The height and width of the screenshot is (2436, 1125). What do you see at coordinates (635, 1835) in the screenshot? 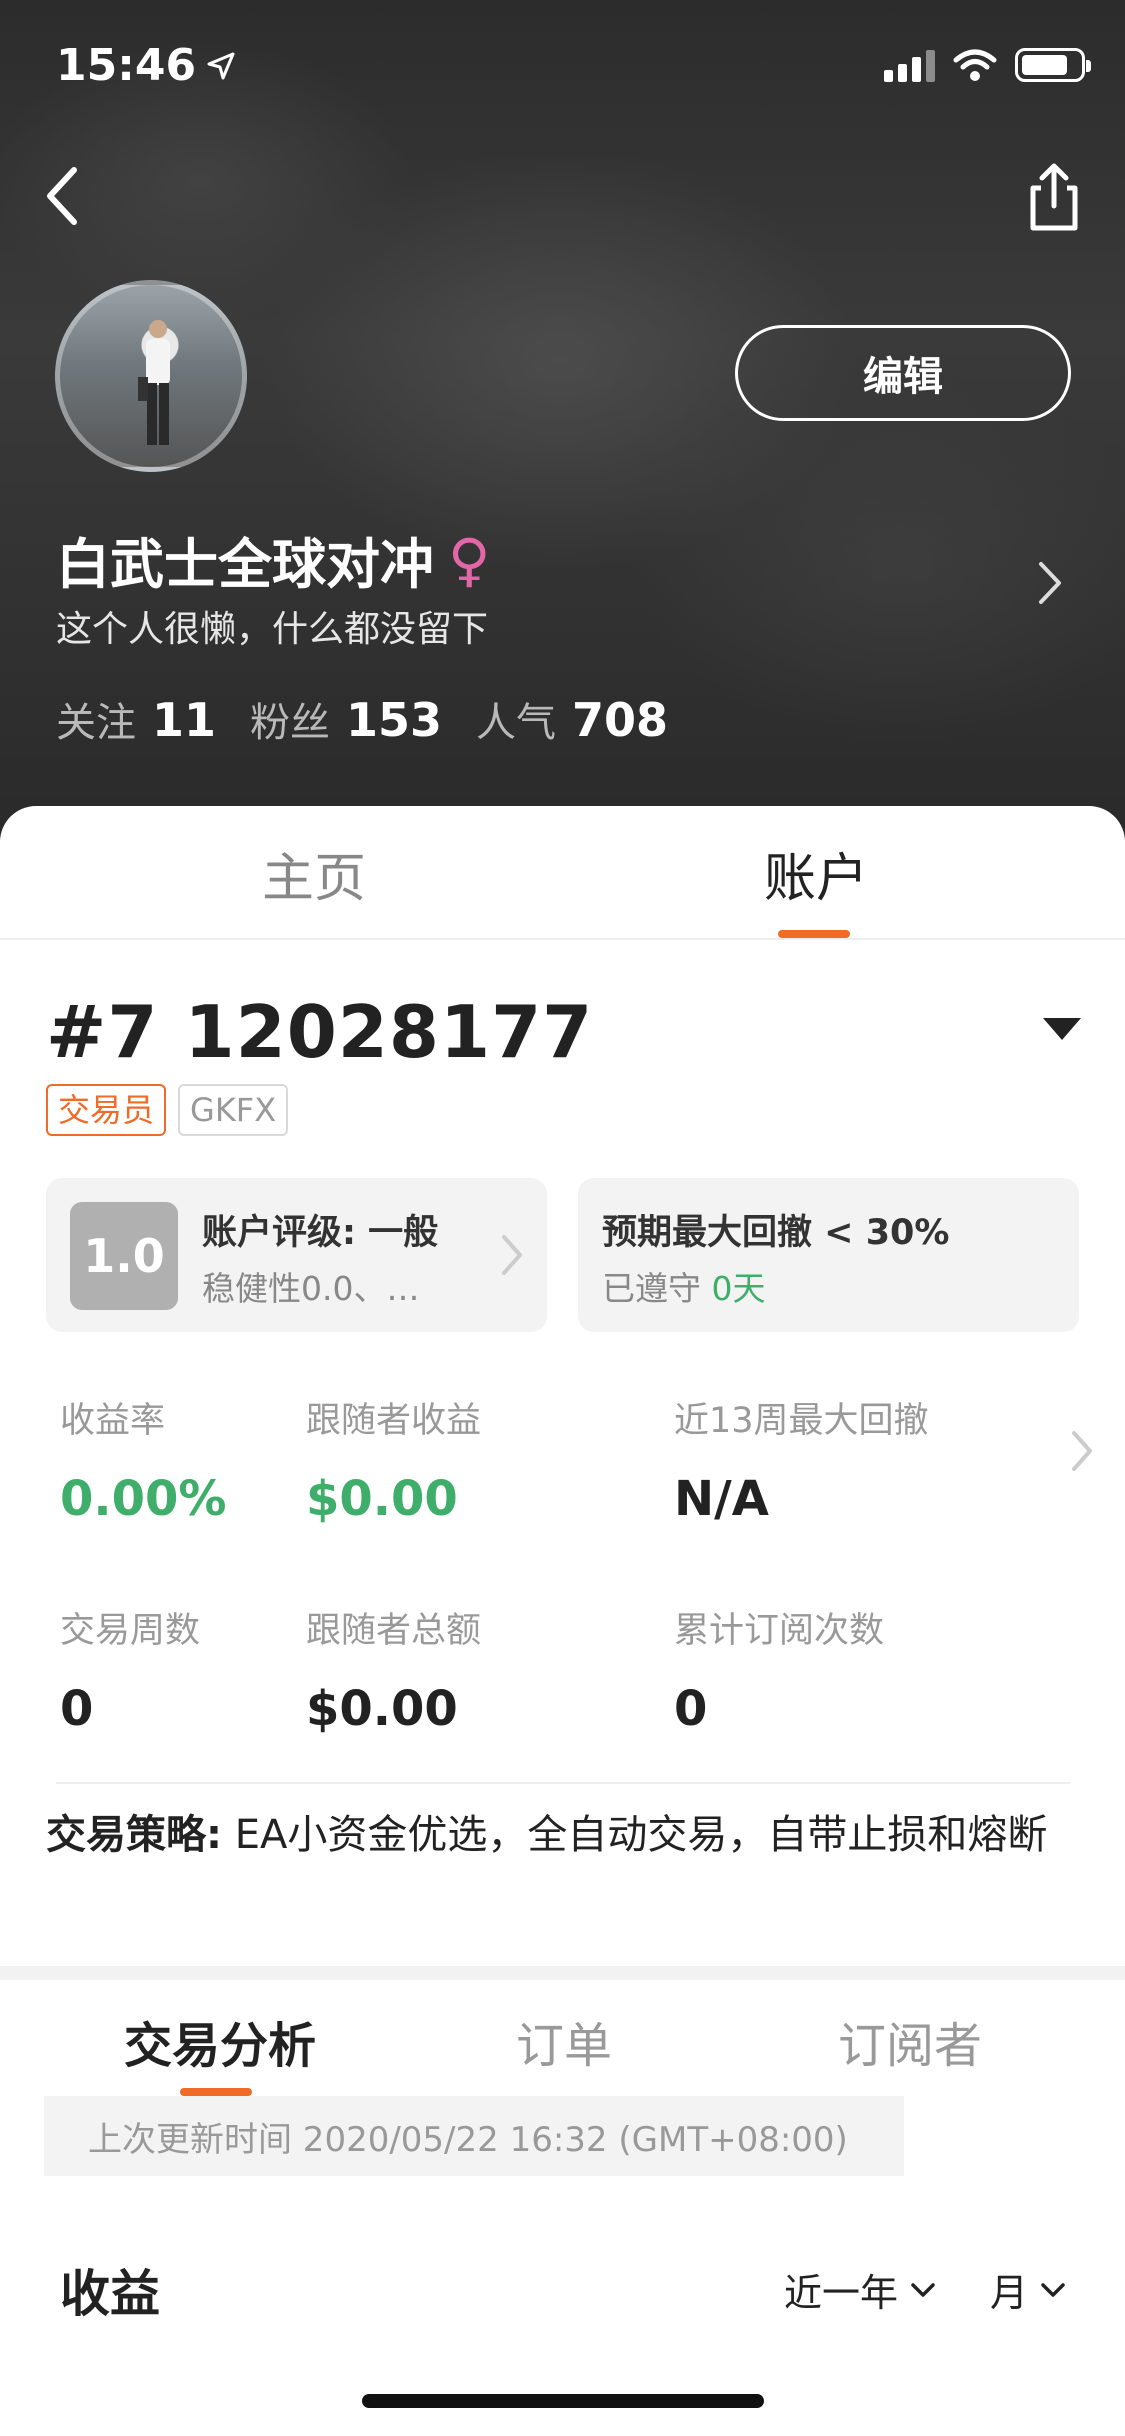
I see `strategy-text: EA小资金优选，全自动交易，自带止损和熔断` at bounding box center [635, 1835].